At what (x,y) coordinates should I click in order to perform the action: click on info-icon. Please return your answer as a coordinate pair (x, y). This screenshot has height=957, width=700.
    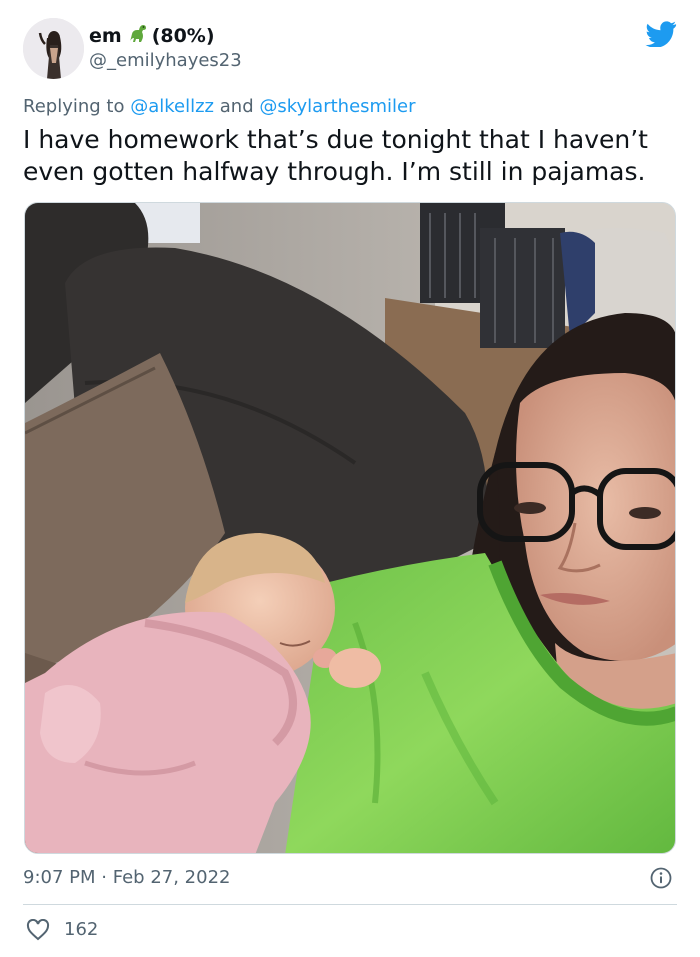
    Looking at the image, I should click on (661, 878).